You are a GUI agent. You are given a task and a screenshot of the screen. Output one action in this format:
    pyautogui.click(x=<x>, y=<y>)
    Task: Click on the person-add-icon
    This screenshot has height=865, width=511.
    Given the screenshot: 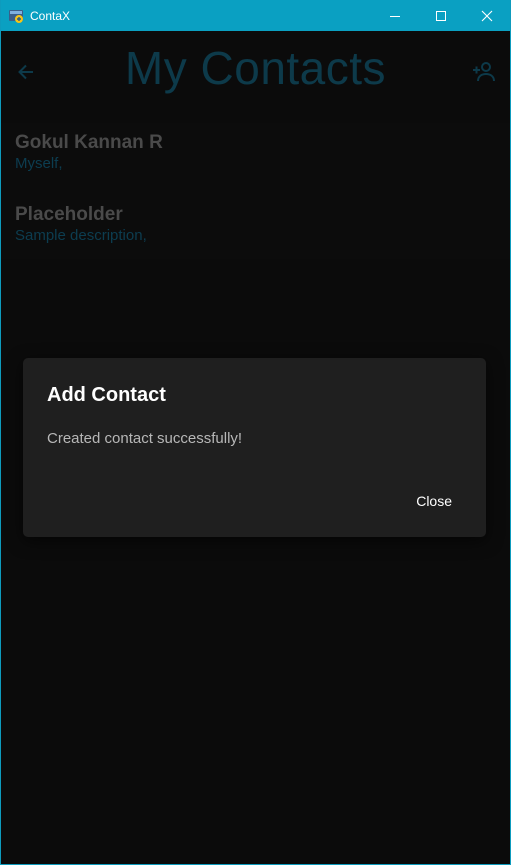 What is the action you would take?
    pyautogui.click(x=484, y=72)
    